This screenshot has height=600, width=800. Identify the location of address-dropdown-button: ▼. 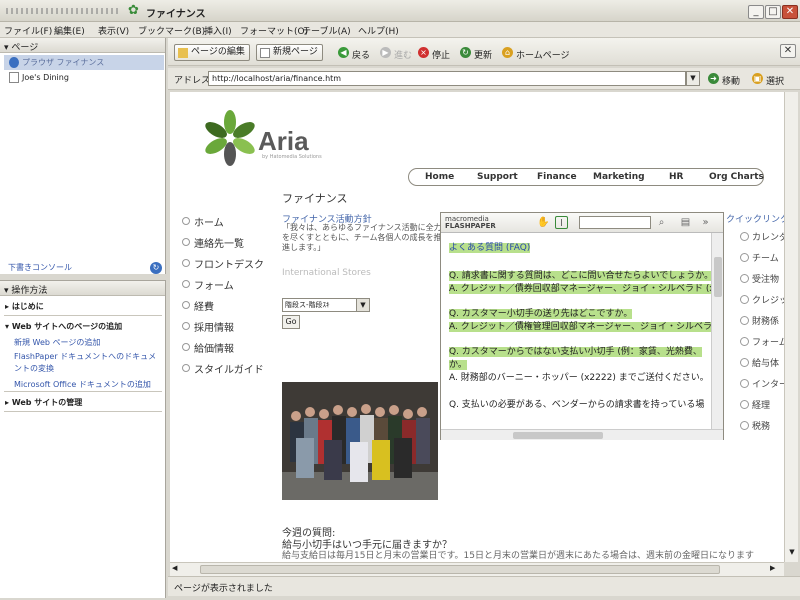
(693, 78).